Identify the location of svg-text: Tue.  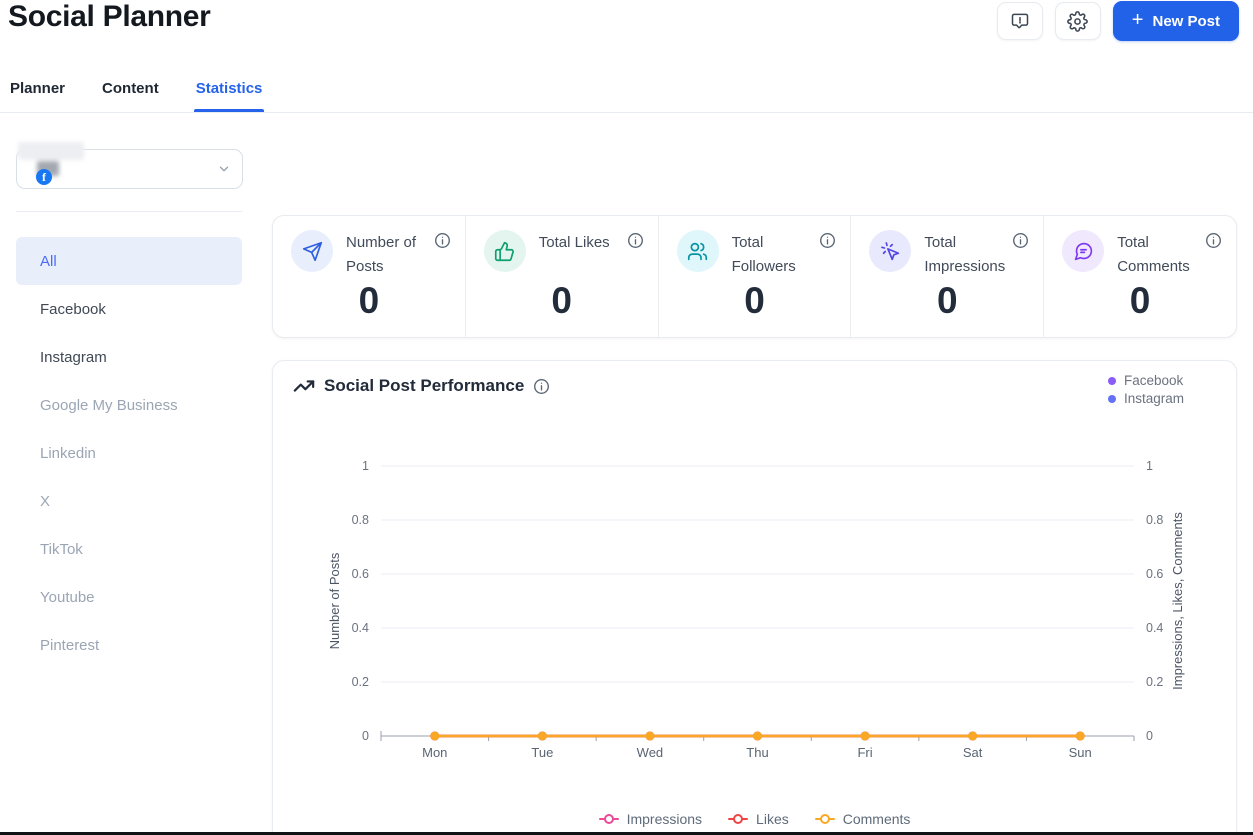
(542, 752).